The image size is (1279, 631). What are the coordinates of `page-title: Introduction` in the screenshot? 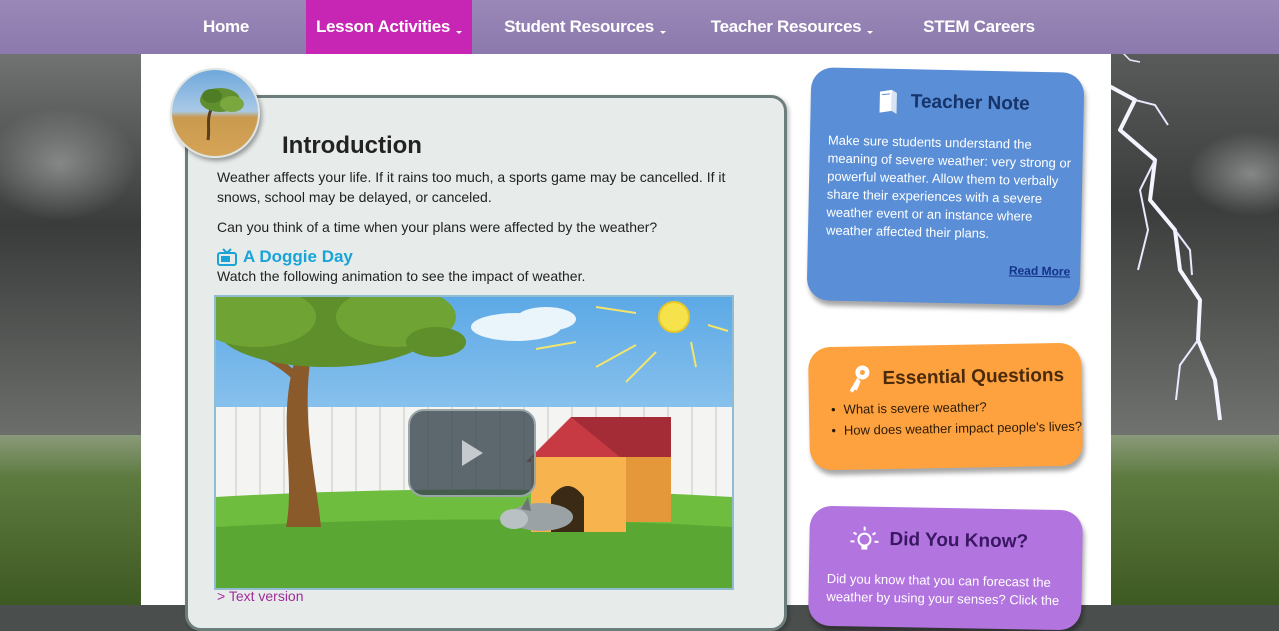 It's located at (352, 146).